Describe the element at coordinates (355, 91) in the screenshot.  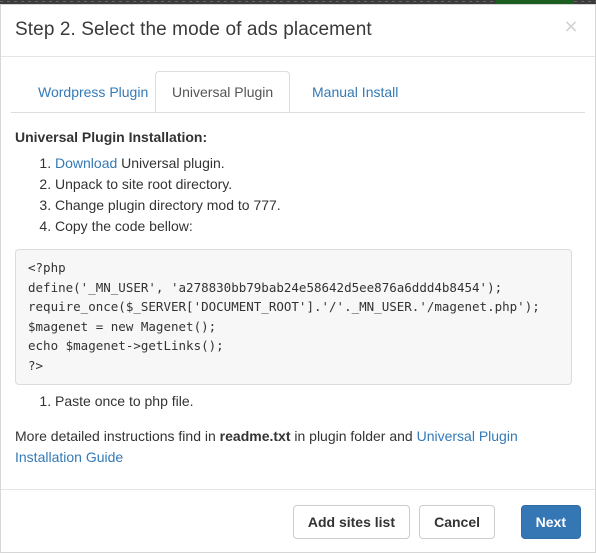
I see `tab-manual-install: Manual Install` at that location.